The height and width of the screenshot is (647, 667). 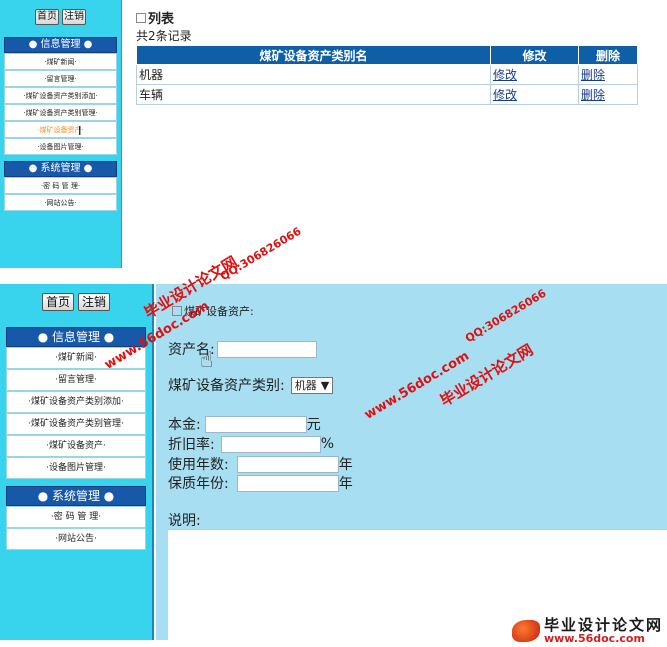 I want to click on category-name-cell: 机器, so click(x=313, y=74).